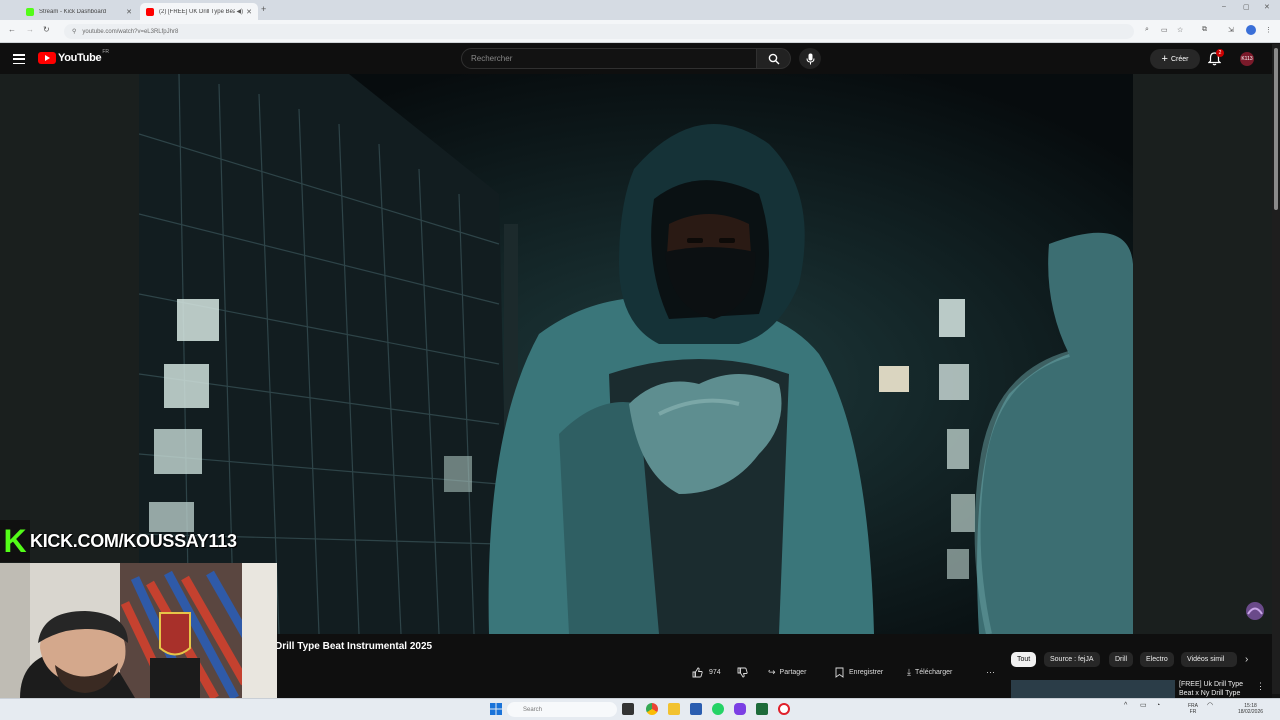 Image resolution: width=1280 pixels, height=720 pixels. What do you see at coordinates (1224, 6) in the screenshot?
I see `minimize-button: –` at bounding box center [1224, 6].